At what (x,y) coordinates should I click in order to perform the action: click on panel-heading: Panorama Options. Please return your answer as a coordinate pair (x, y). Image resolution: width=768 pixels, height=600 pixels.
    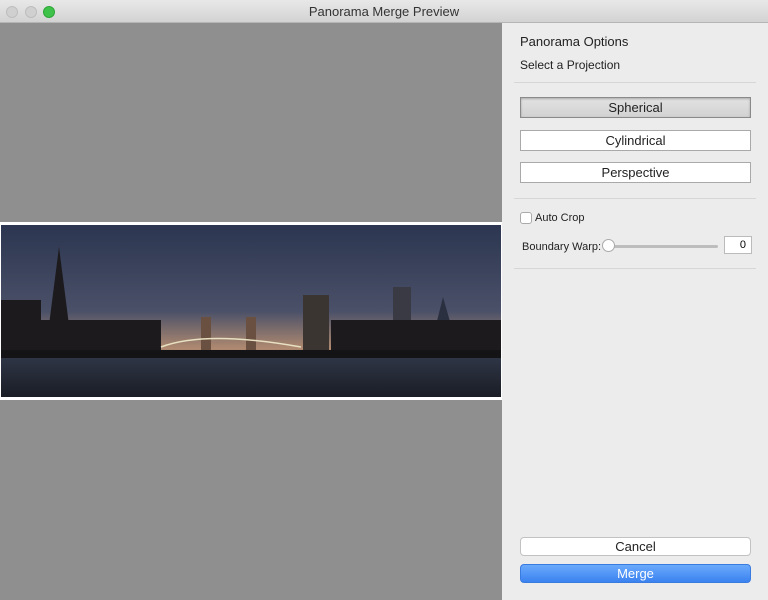
    Looking at the image, I should click on (574, 41).